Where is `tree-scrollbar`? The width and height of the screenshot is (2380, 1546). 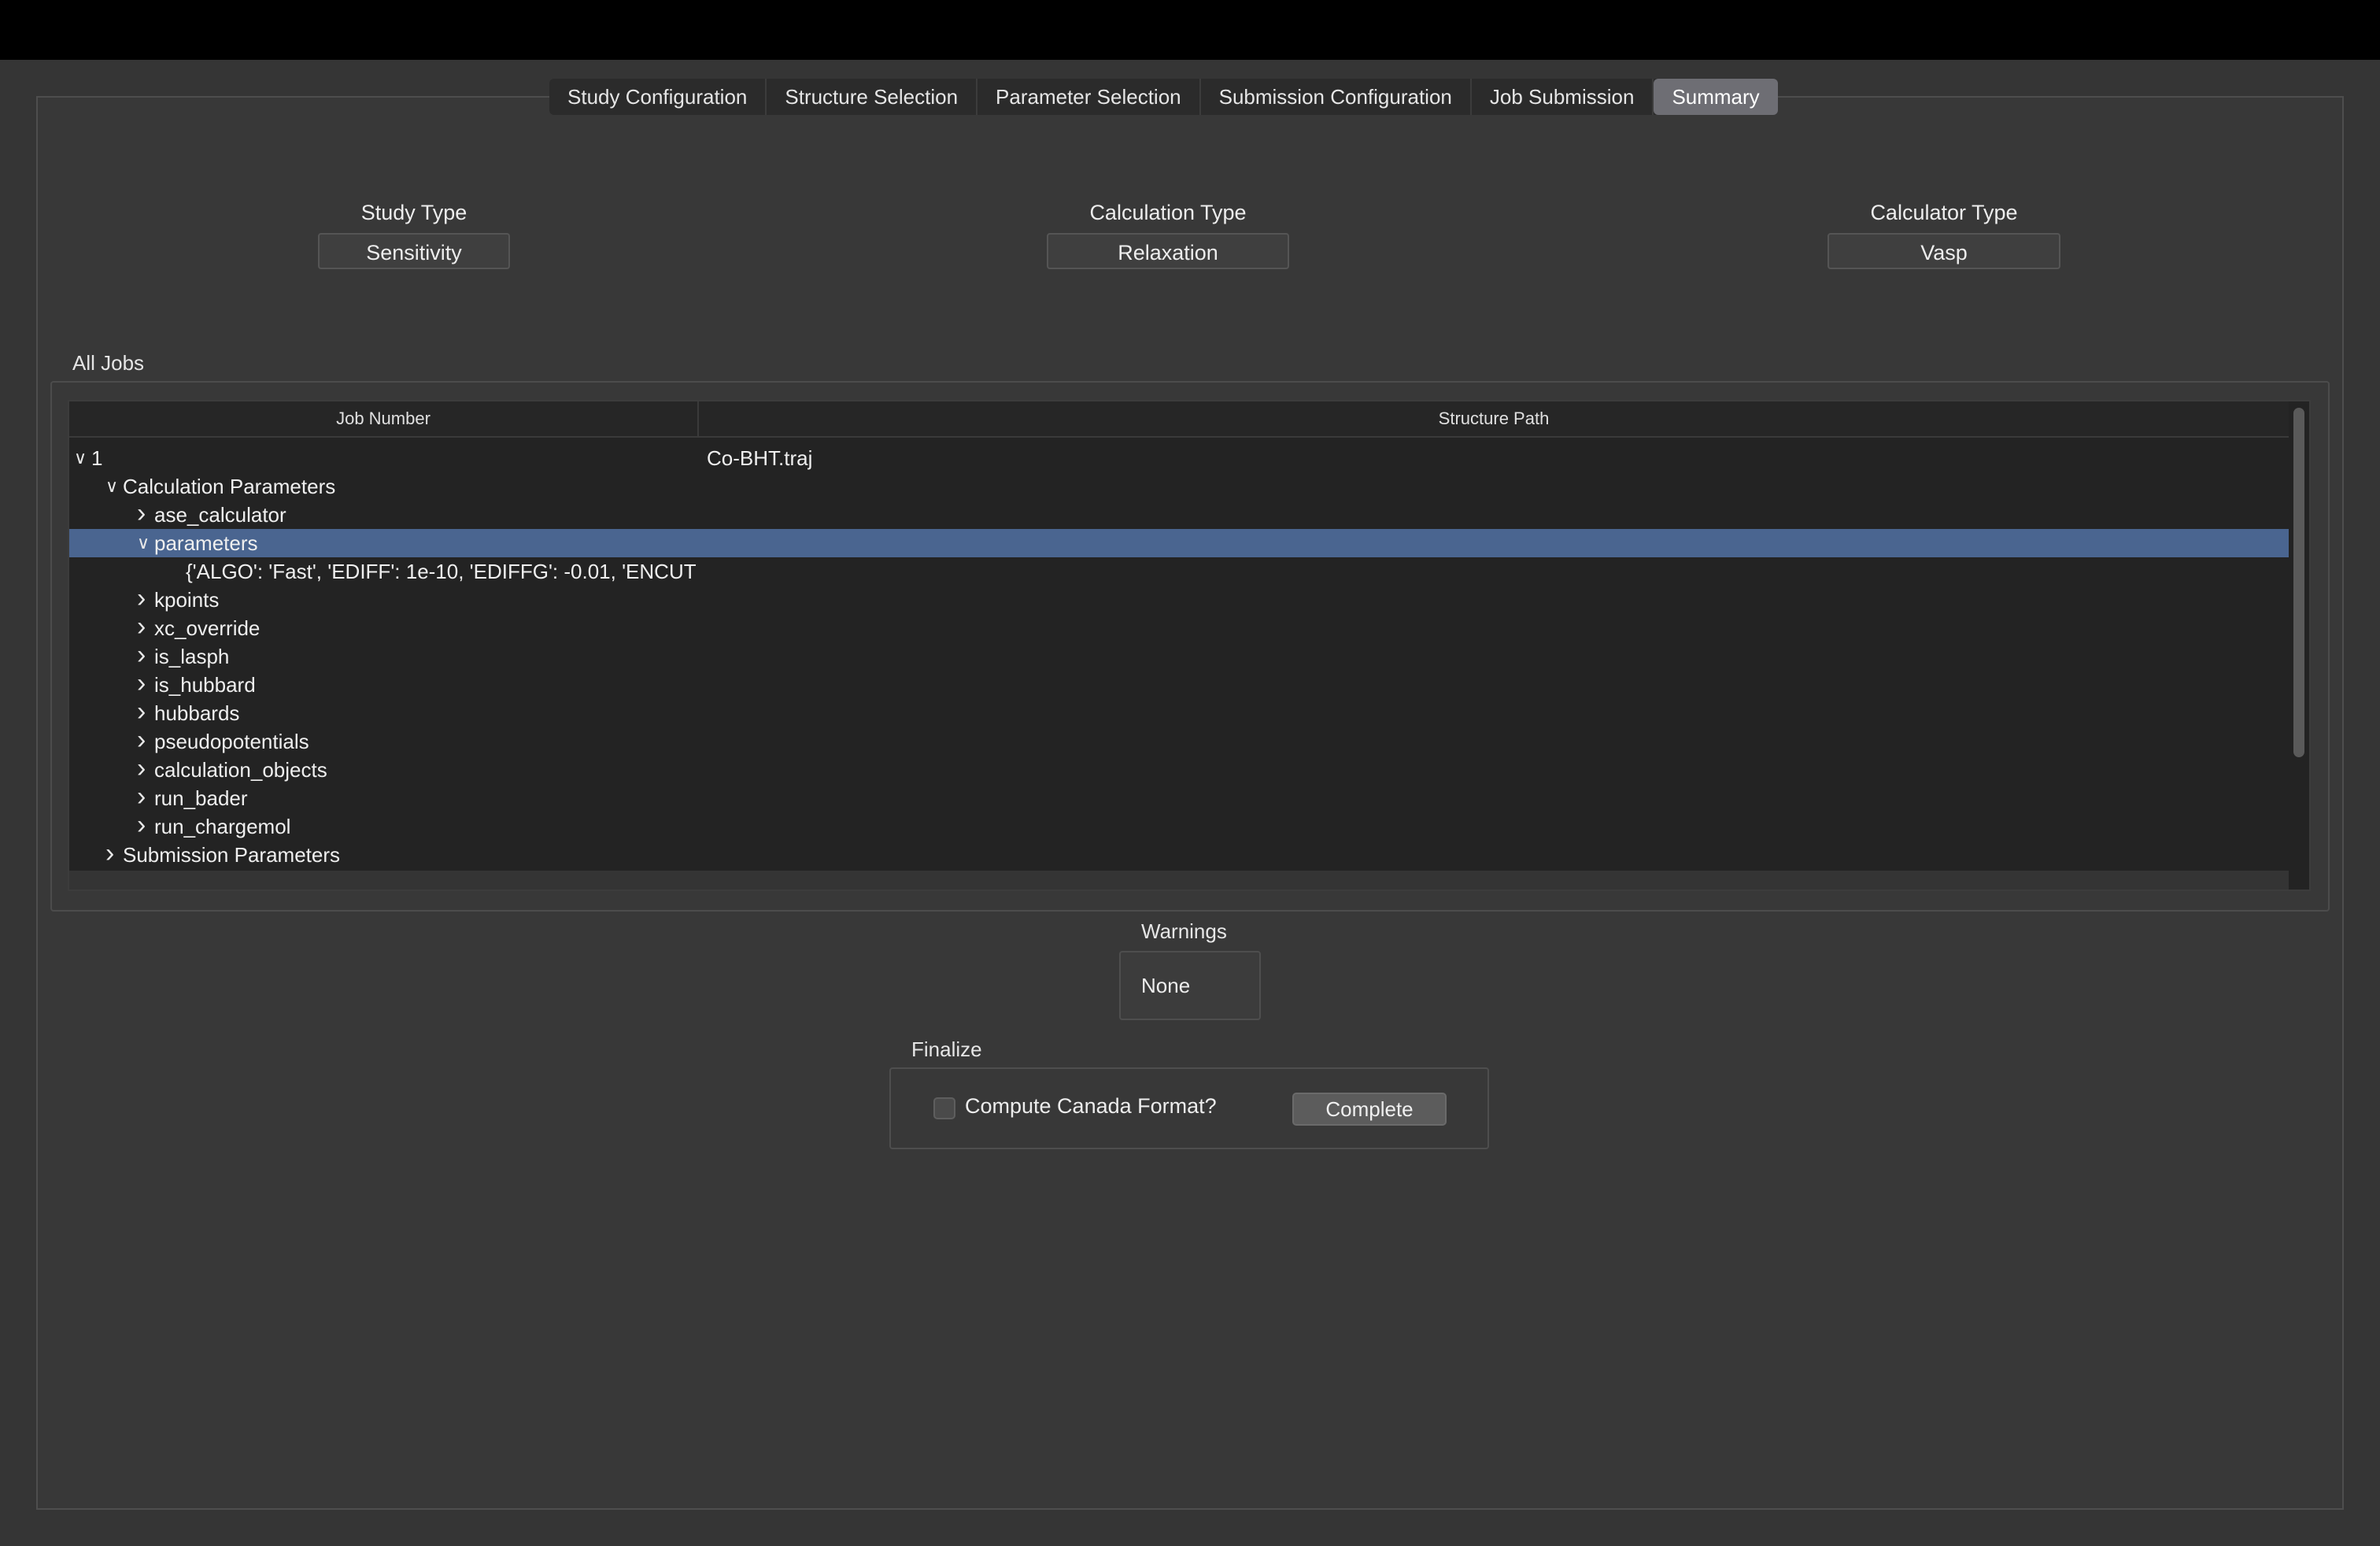
tree-scrollbar is located at coordinates (2298, 582).